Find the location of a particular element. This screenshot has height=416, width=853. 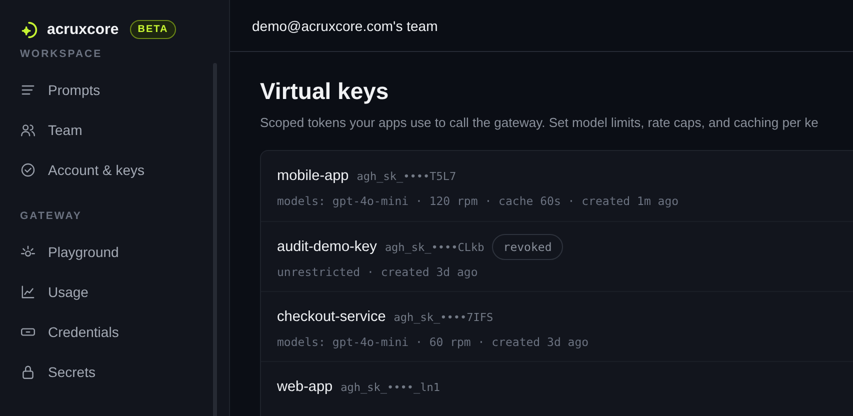

sidebar-item: Playground is located at coordinates (114, 252).